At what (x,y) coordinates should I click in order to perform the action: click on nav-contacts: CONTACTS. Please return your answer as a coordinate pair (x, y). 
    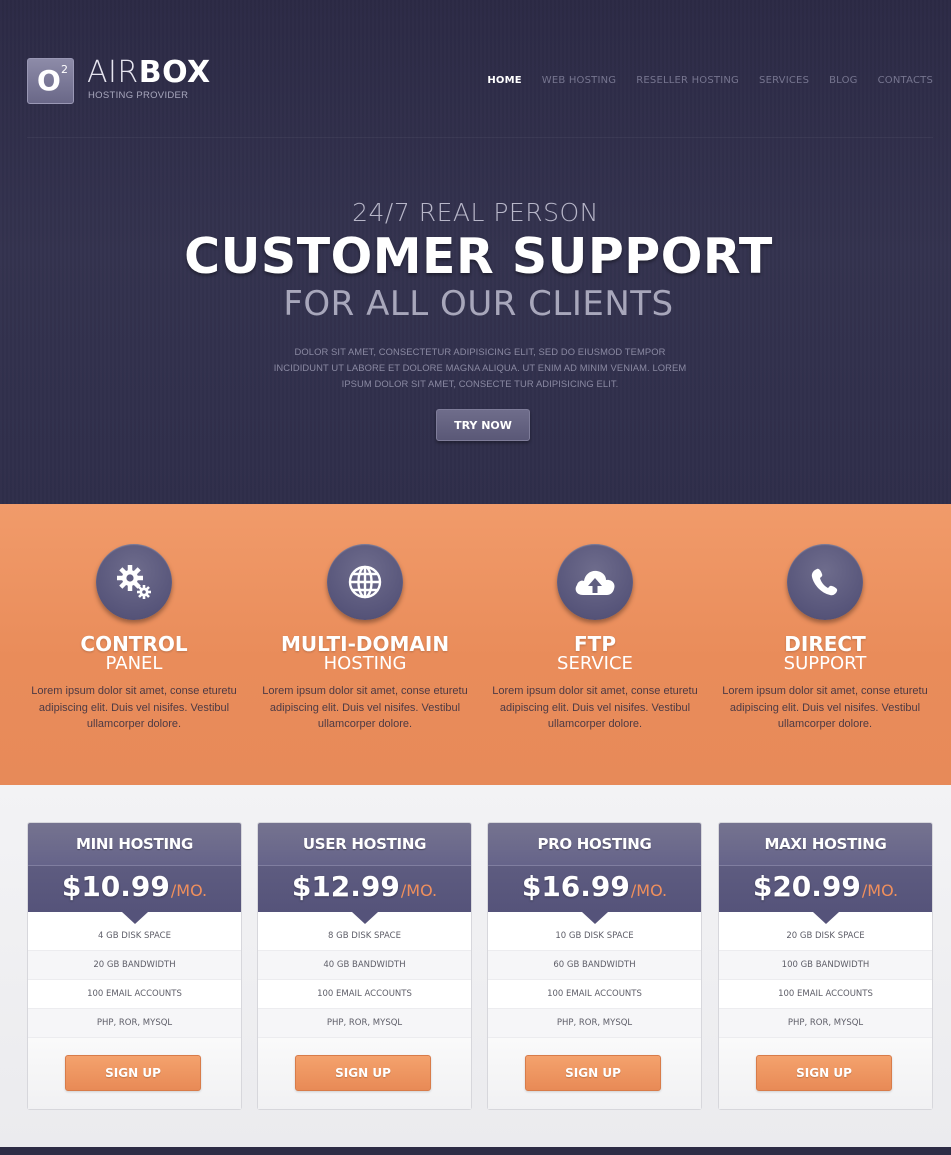
    Looking at the image, I should click on (905, 80).